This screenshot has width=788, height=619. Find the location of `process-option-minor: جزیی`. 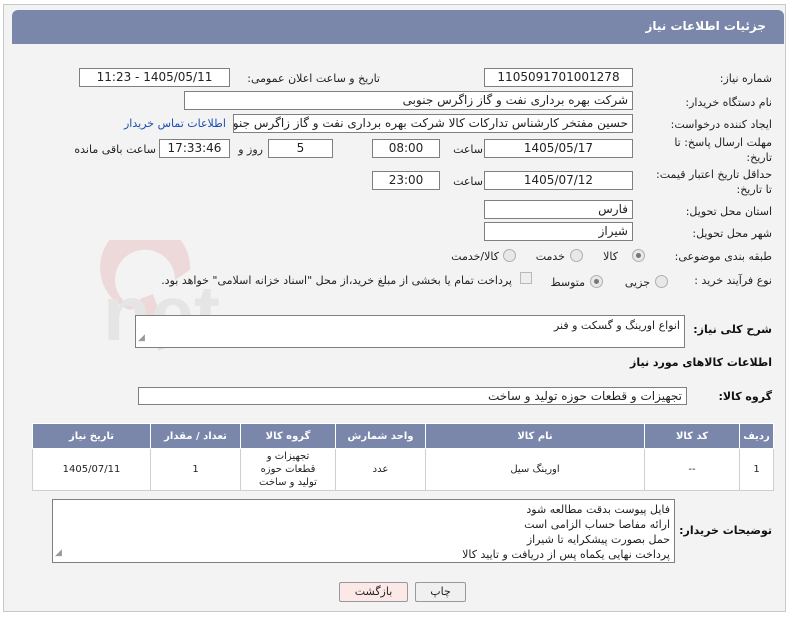

process-option-minor: جزیی is located at coordinates (637, 282).